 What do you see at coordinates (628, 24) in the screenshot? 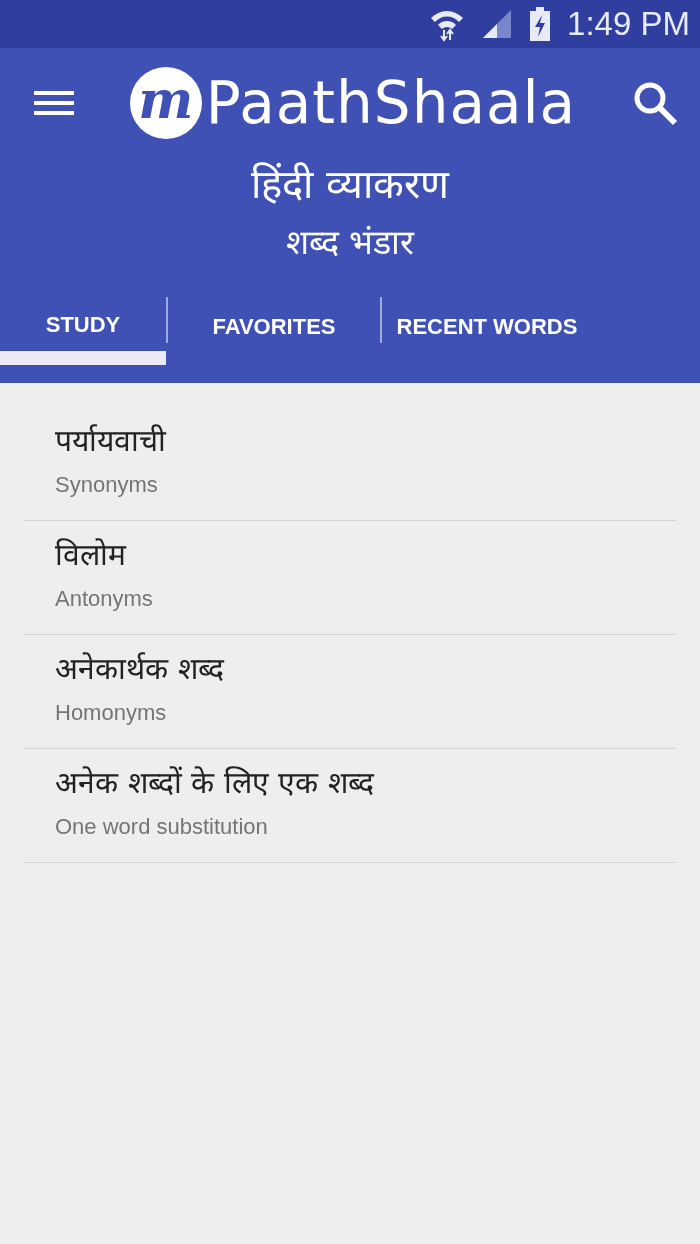
I see `status-time: 1:49 PM` at bounding box center [628, 24].